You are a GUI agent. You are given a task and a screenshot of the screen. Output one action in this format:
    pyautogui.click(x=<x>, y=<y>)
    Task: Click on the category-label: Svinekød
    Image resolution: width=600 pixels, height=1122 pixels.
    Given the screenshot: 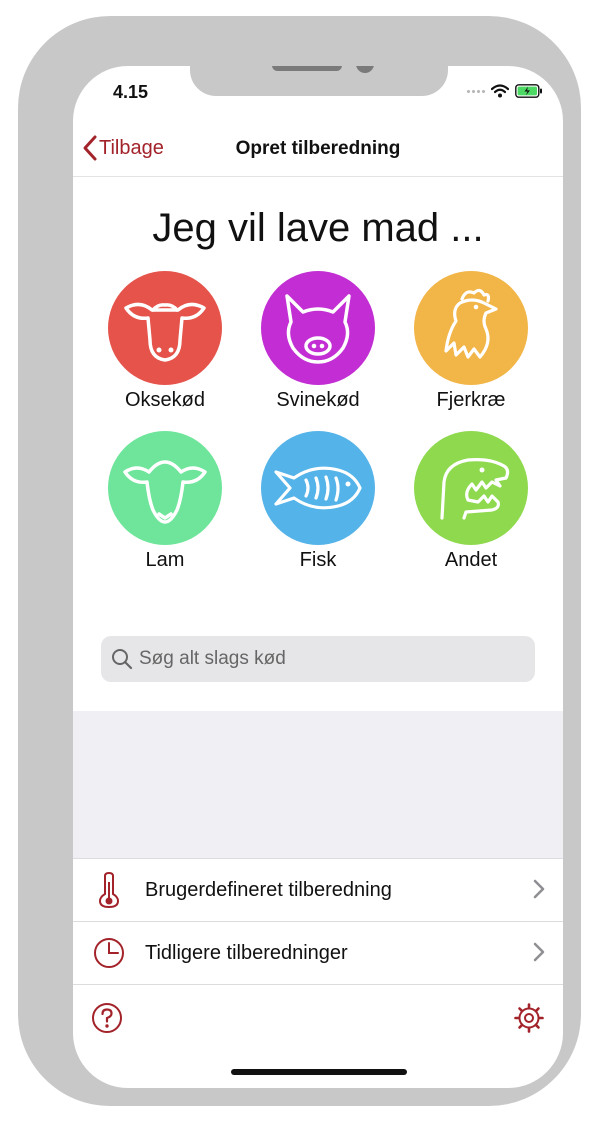 What is the action you would take?
    pyautogui.click(x=318, y=400)
    